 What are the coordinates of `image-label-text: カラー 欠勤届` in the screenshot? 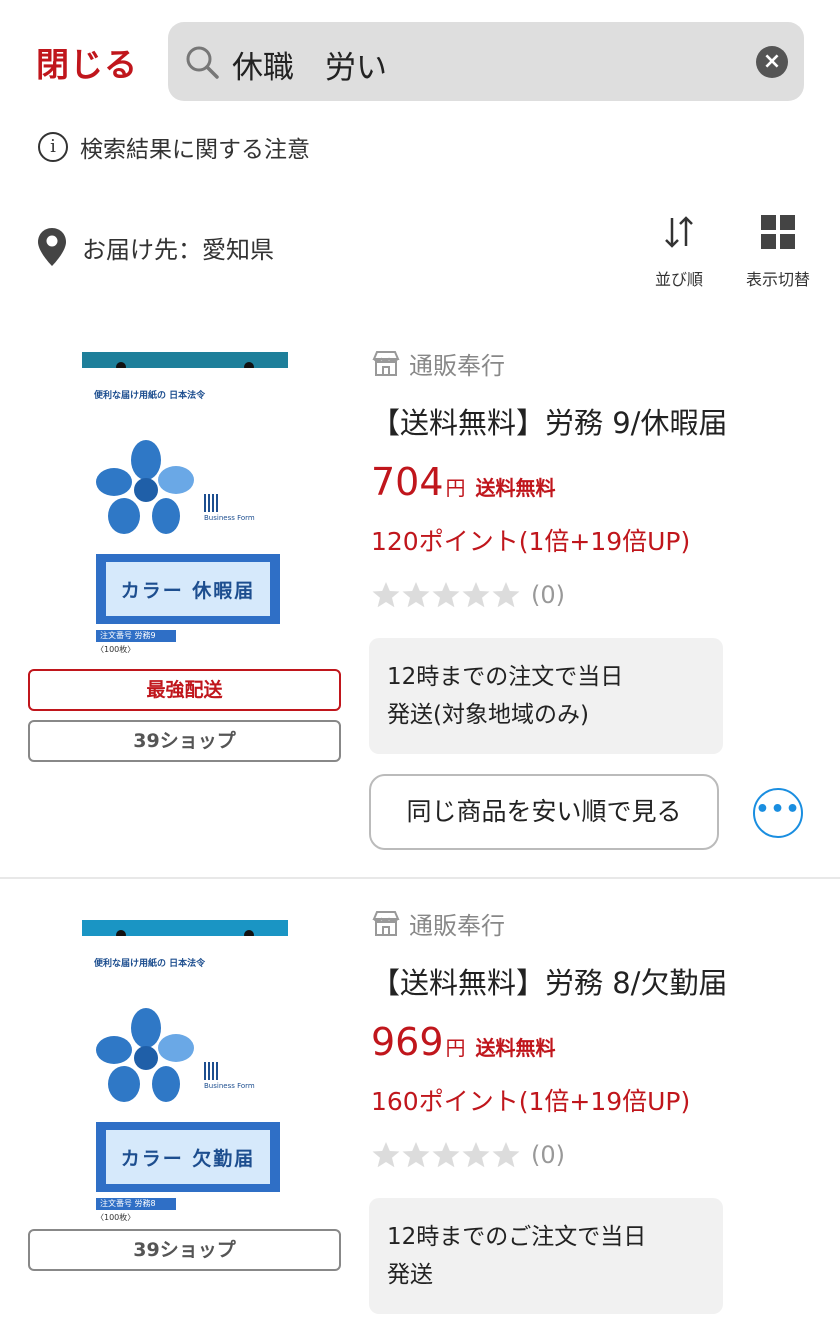 It's located at (188, 1158).